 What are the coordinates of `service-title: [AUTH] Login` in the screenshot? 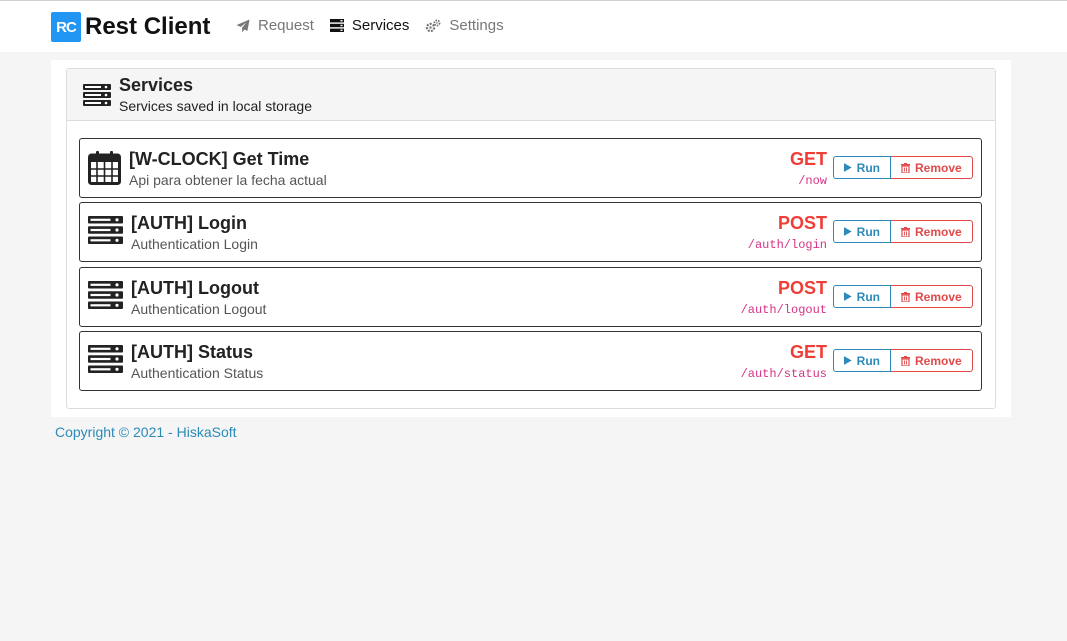 It's located at (189, 223).